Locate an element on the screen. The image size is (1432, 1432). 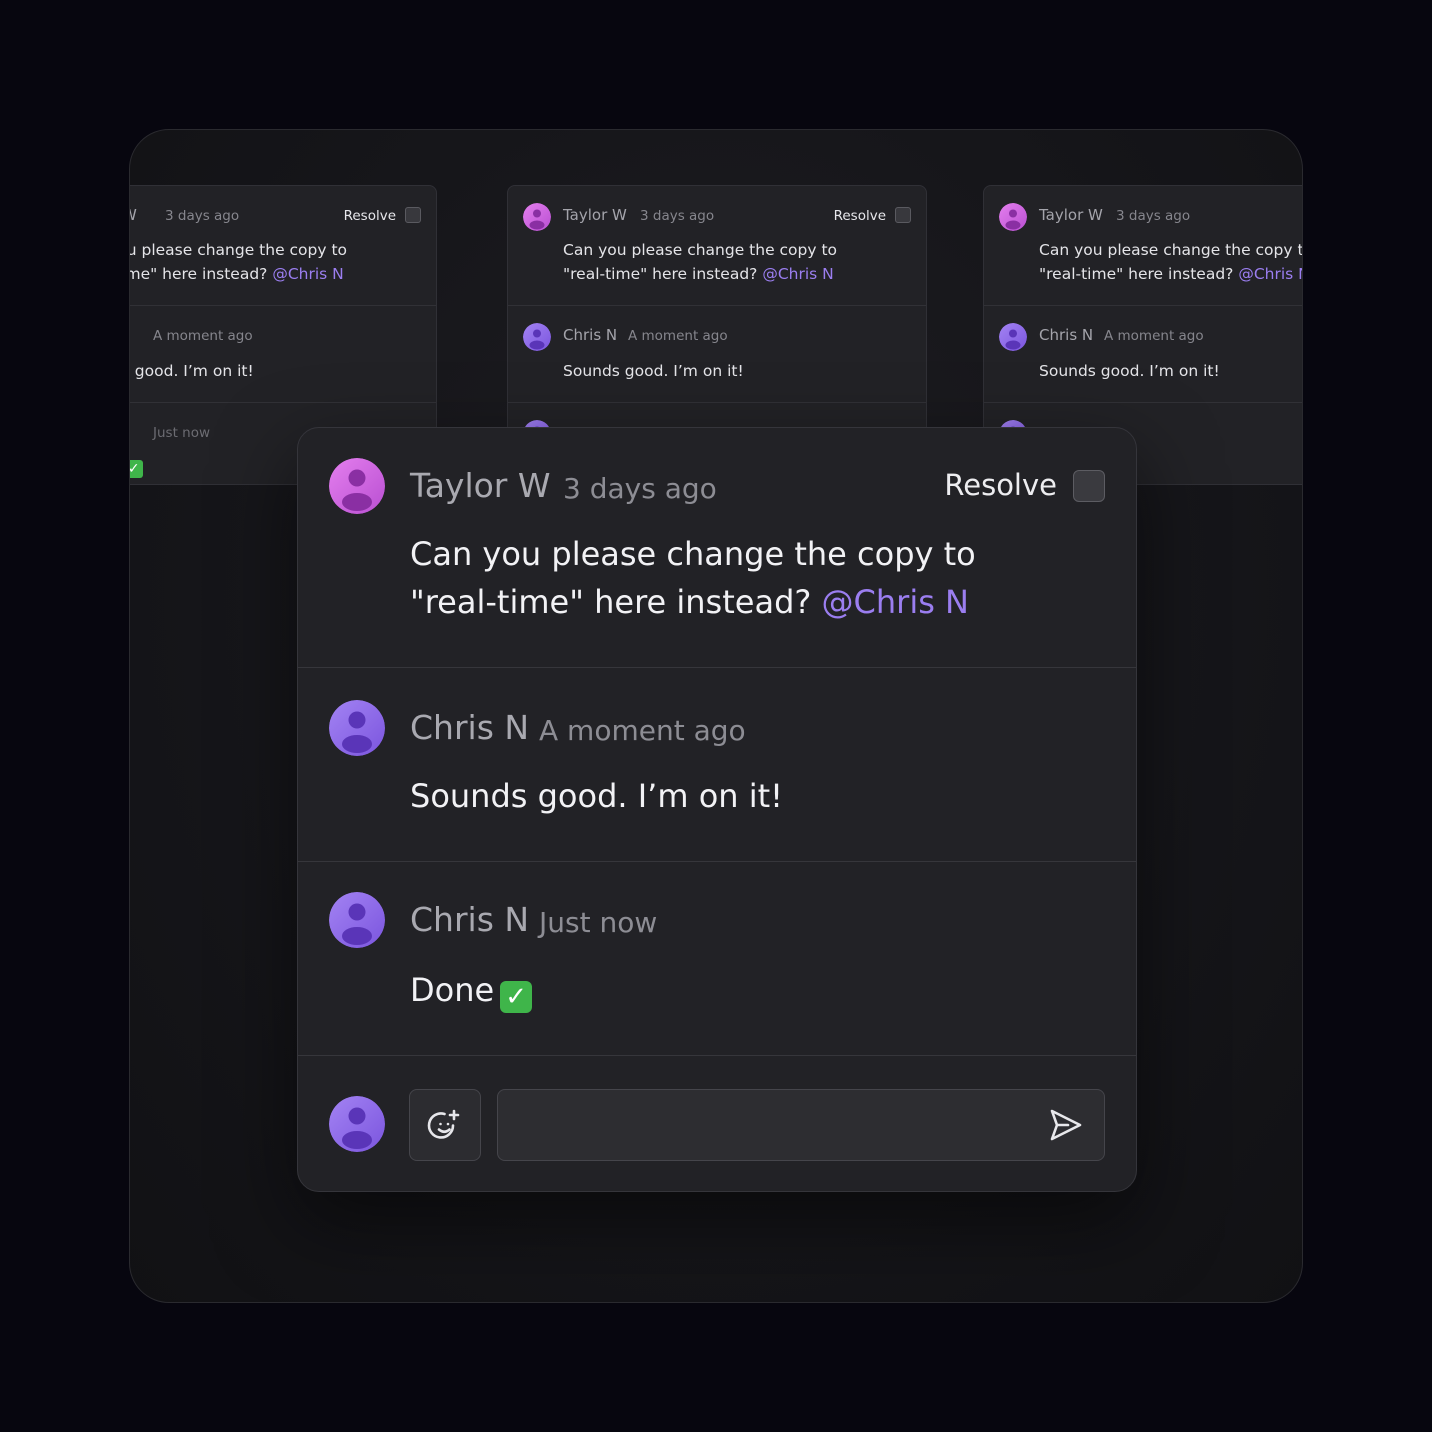
send-button is located at coordinates (1066, 1125).